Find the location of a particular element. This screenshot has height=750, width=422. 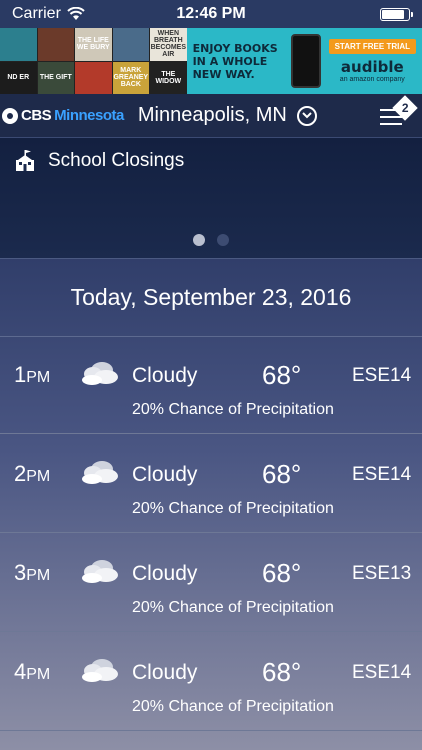

status-bar: Carrier 12:46 PM is located at coordinates (211, 14).